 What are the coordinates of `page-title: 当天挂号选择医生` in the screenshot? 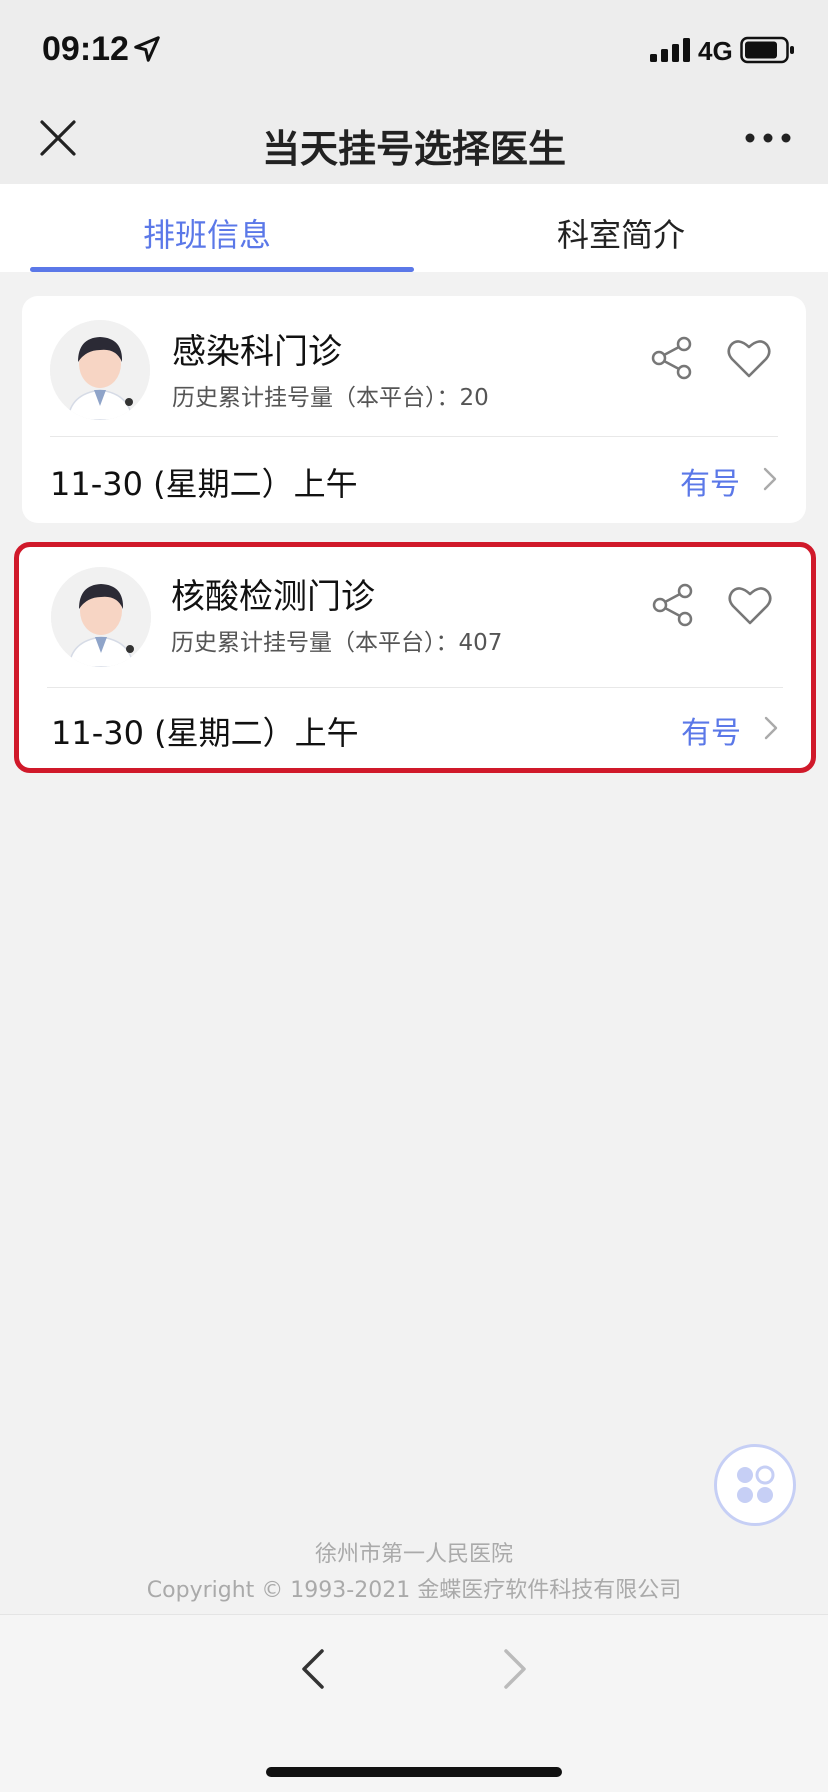 It's located at (413, 149).